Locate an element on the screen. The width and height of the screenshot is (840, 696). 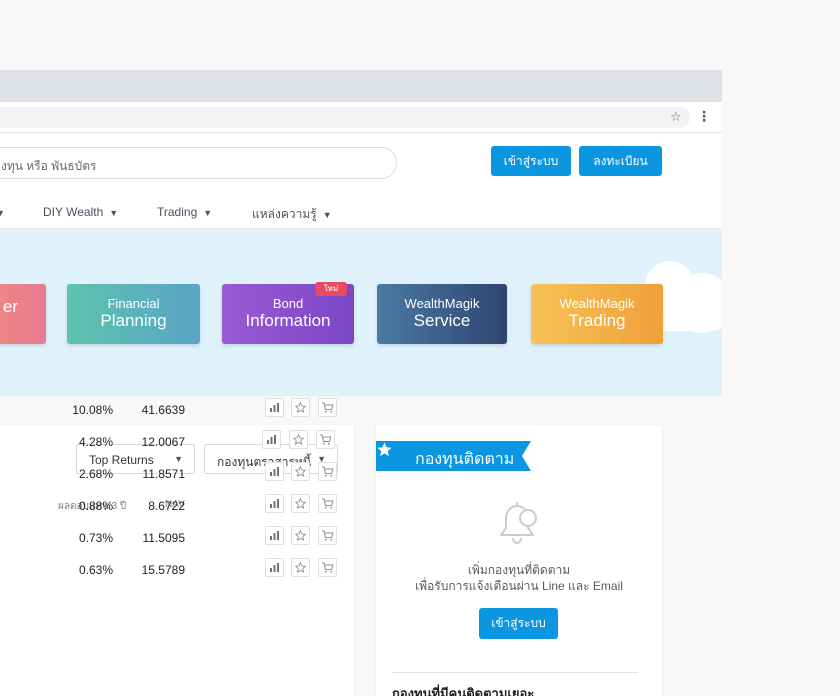
new-badge: ใหม่ is located at coordinates (331, 289).